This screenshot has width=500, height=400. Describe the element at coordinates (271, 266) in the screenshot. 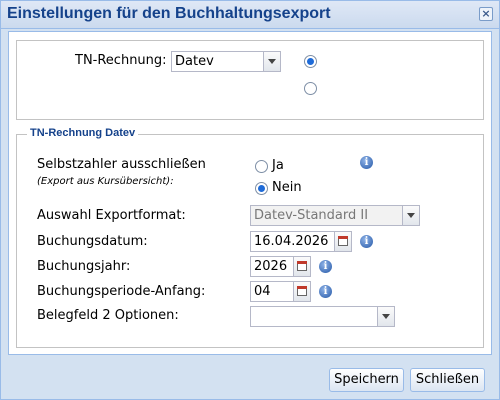

I see `buchungsjahr-value: 2026` at that location.